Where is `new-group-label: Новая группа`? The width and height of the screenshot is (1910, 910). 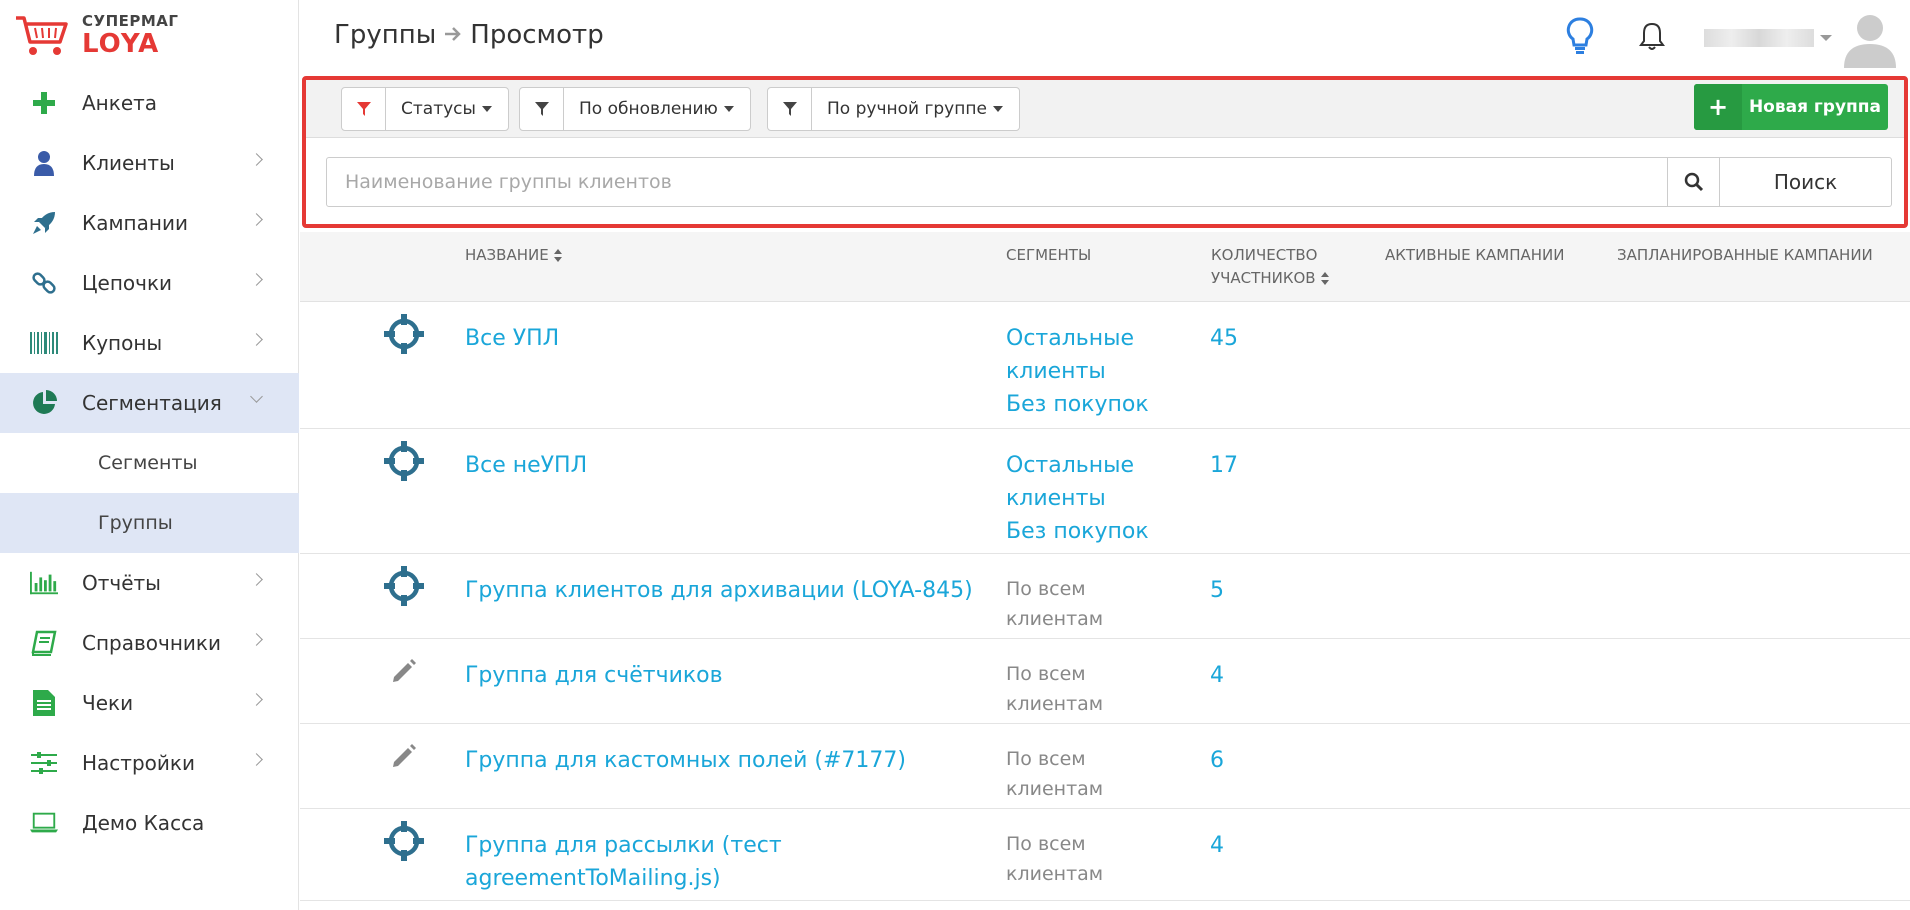
new-group-label: Новая группа is located at coordinates (1815, 107).